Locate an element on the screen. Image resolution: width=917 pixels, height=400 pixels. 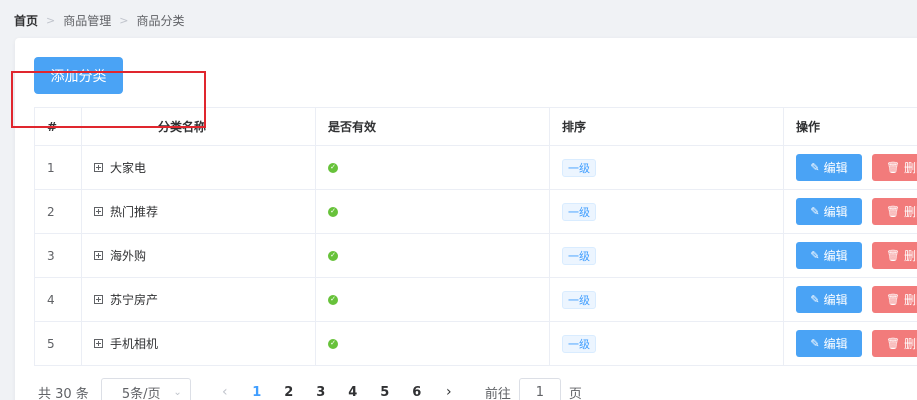
page-jump: 前往 1 页 is located at coordinates (533, 389).